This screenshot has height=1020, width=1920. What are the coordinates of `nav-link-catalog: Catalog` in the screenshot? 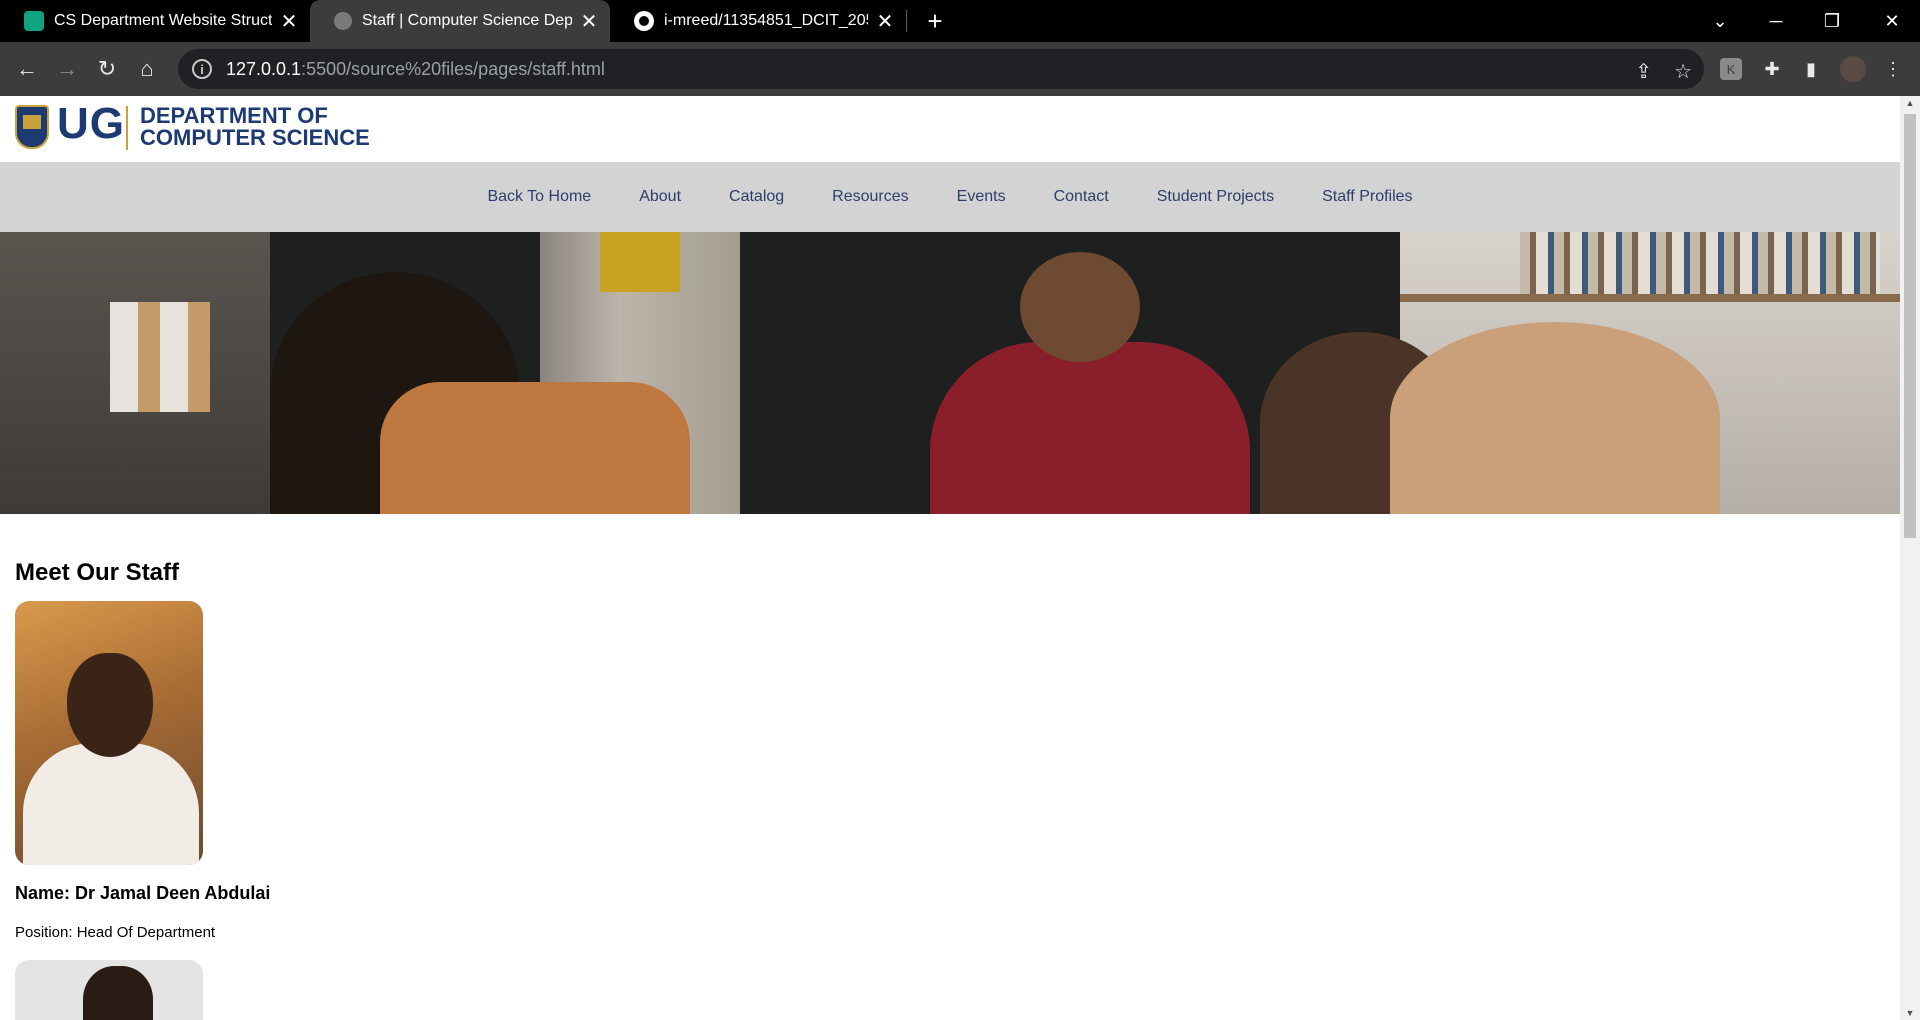 It's located at (756, 197).